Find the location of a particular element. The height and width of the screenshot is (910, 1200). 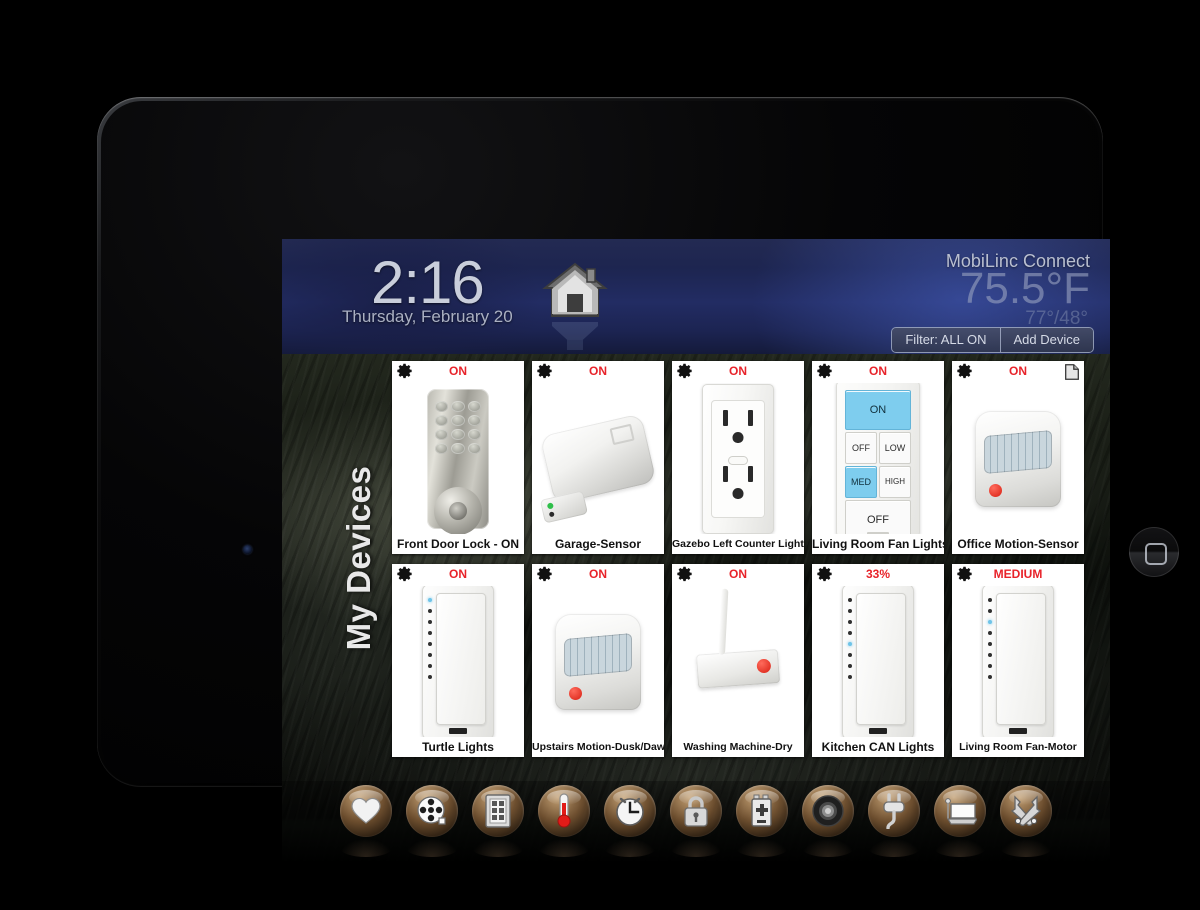

device-state: 33% is located at coordinates (878, 574).